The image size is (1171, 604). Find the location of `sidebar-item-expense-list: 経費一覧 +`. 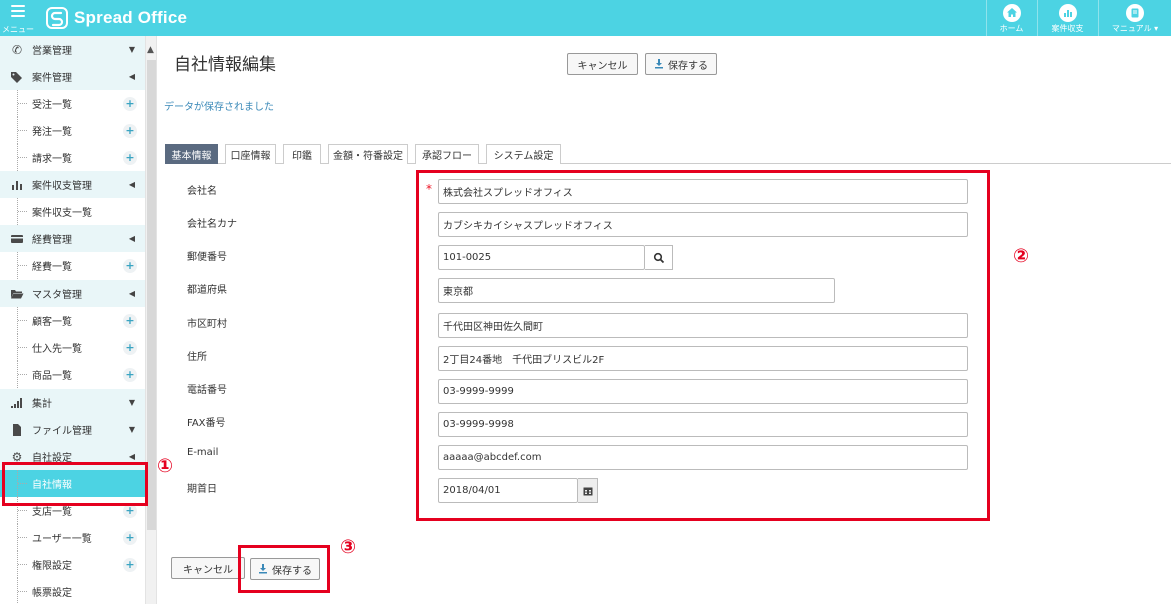

sidebar-item-expense-list: 経費一覧 + is located at coordinates (72, 265).